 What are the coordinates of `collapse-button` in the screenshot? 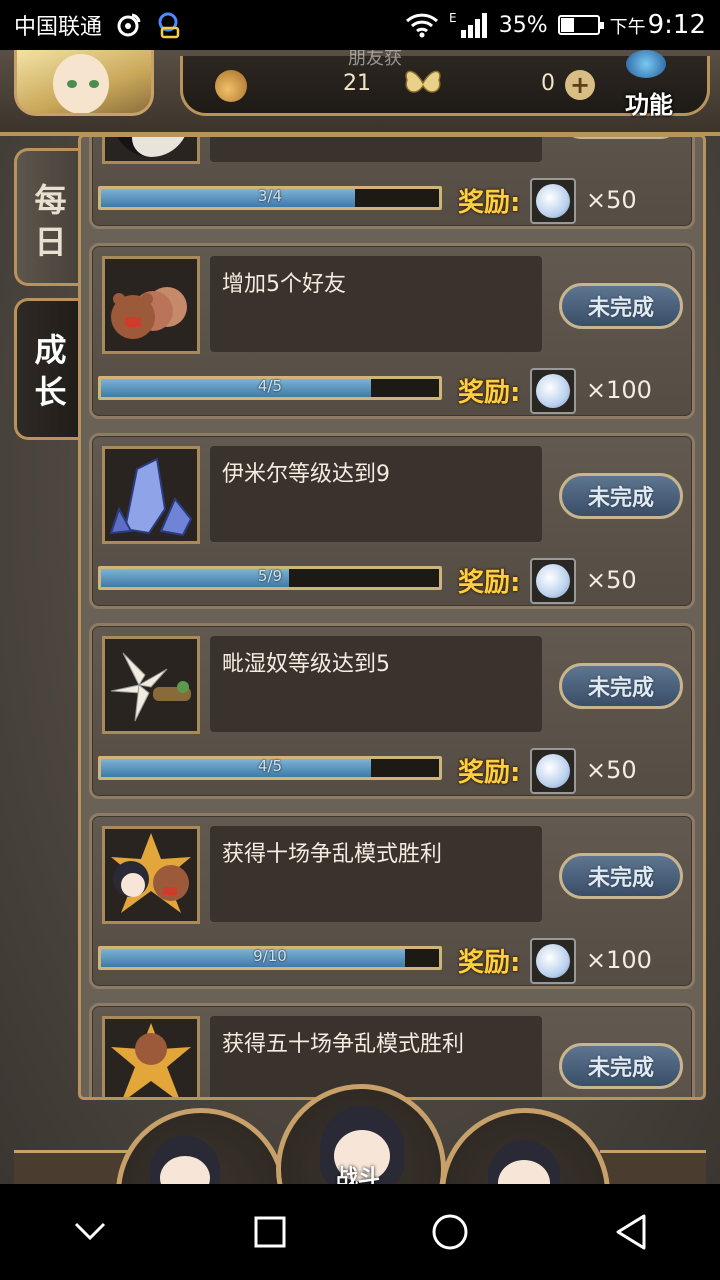 It's located at (90, 1232).